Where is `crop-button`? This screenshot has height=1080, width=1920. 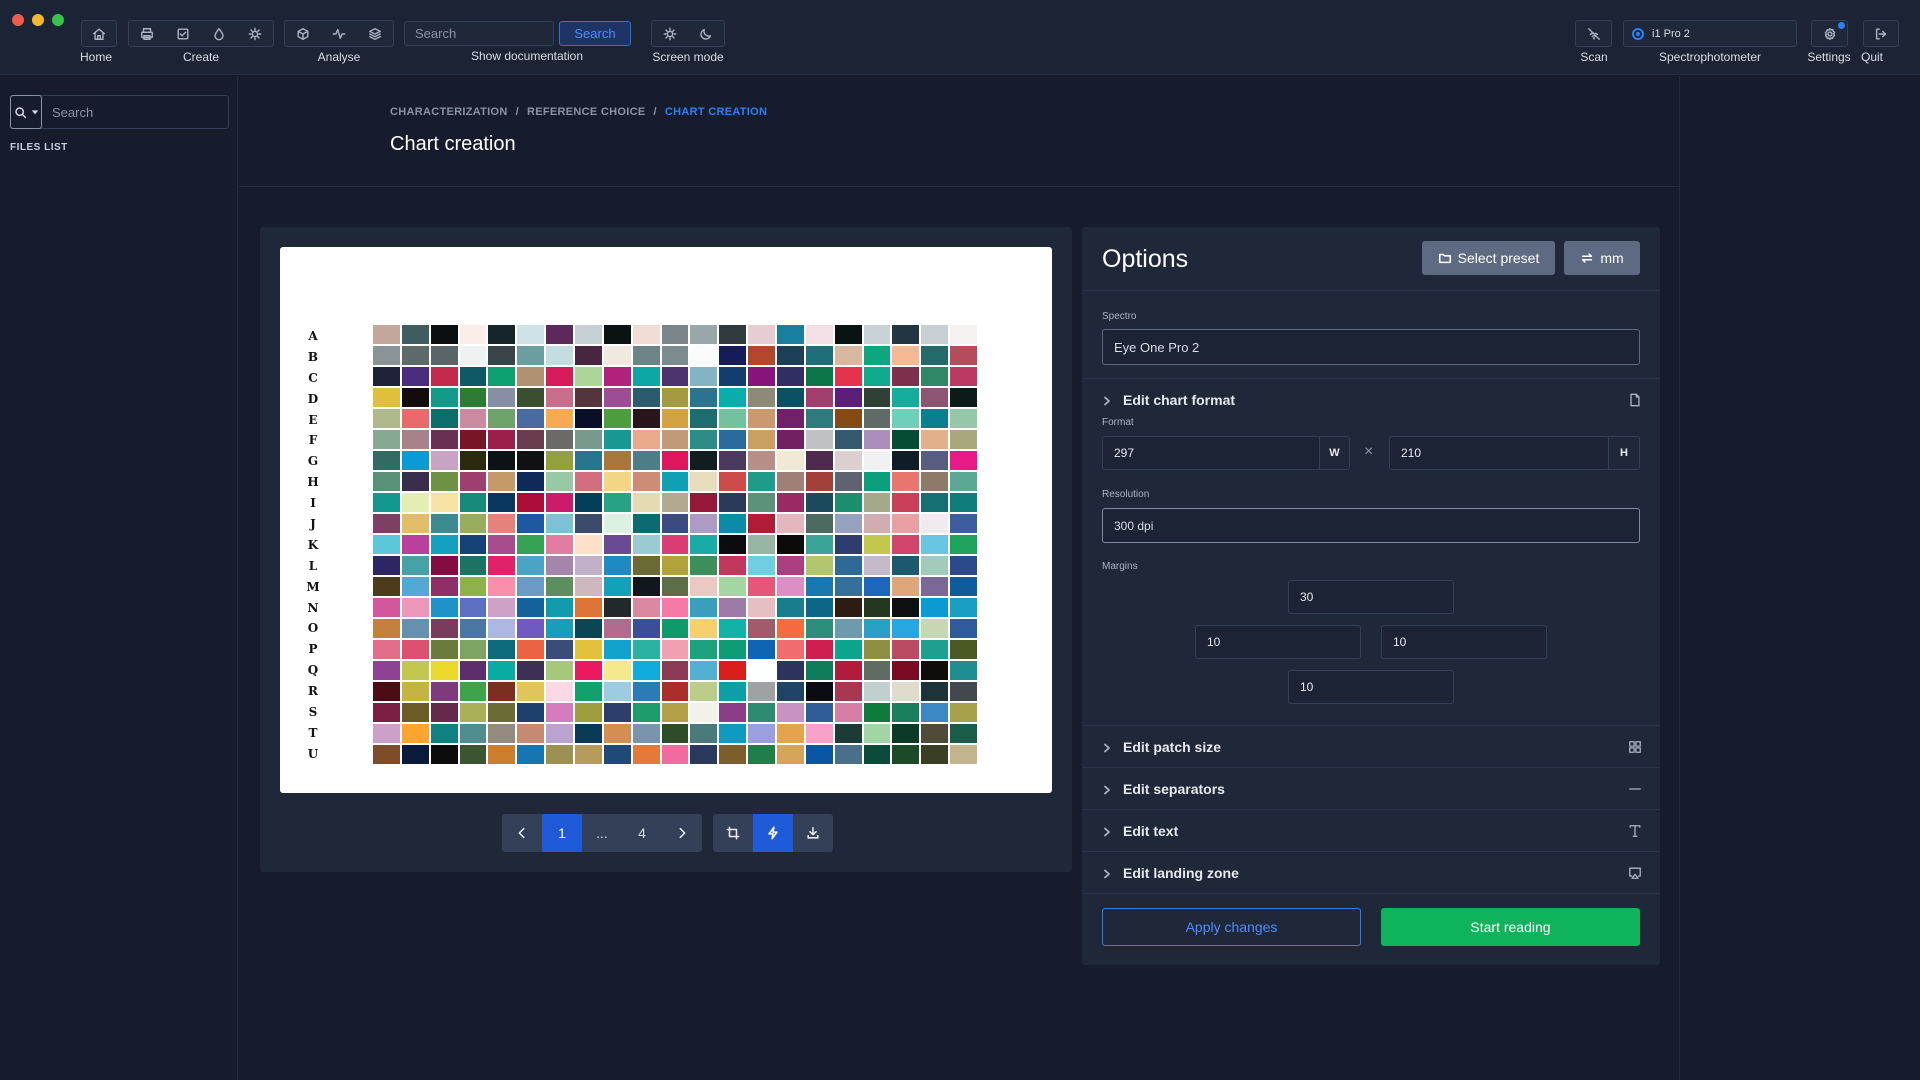 crop-button is located at coordinates (733, 833).